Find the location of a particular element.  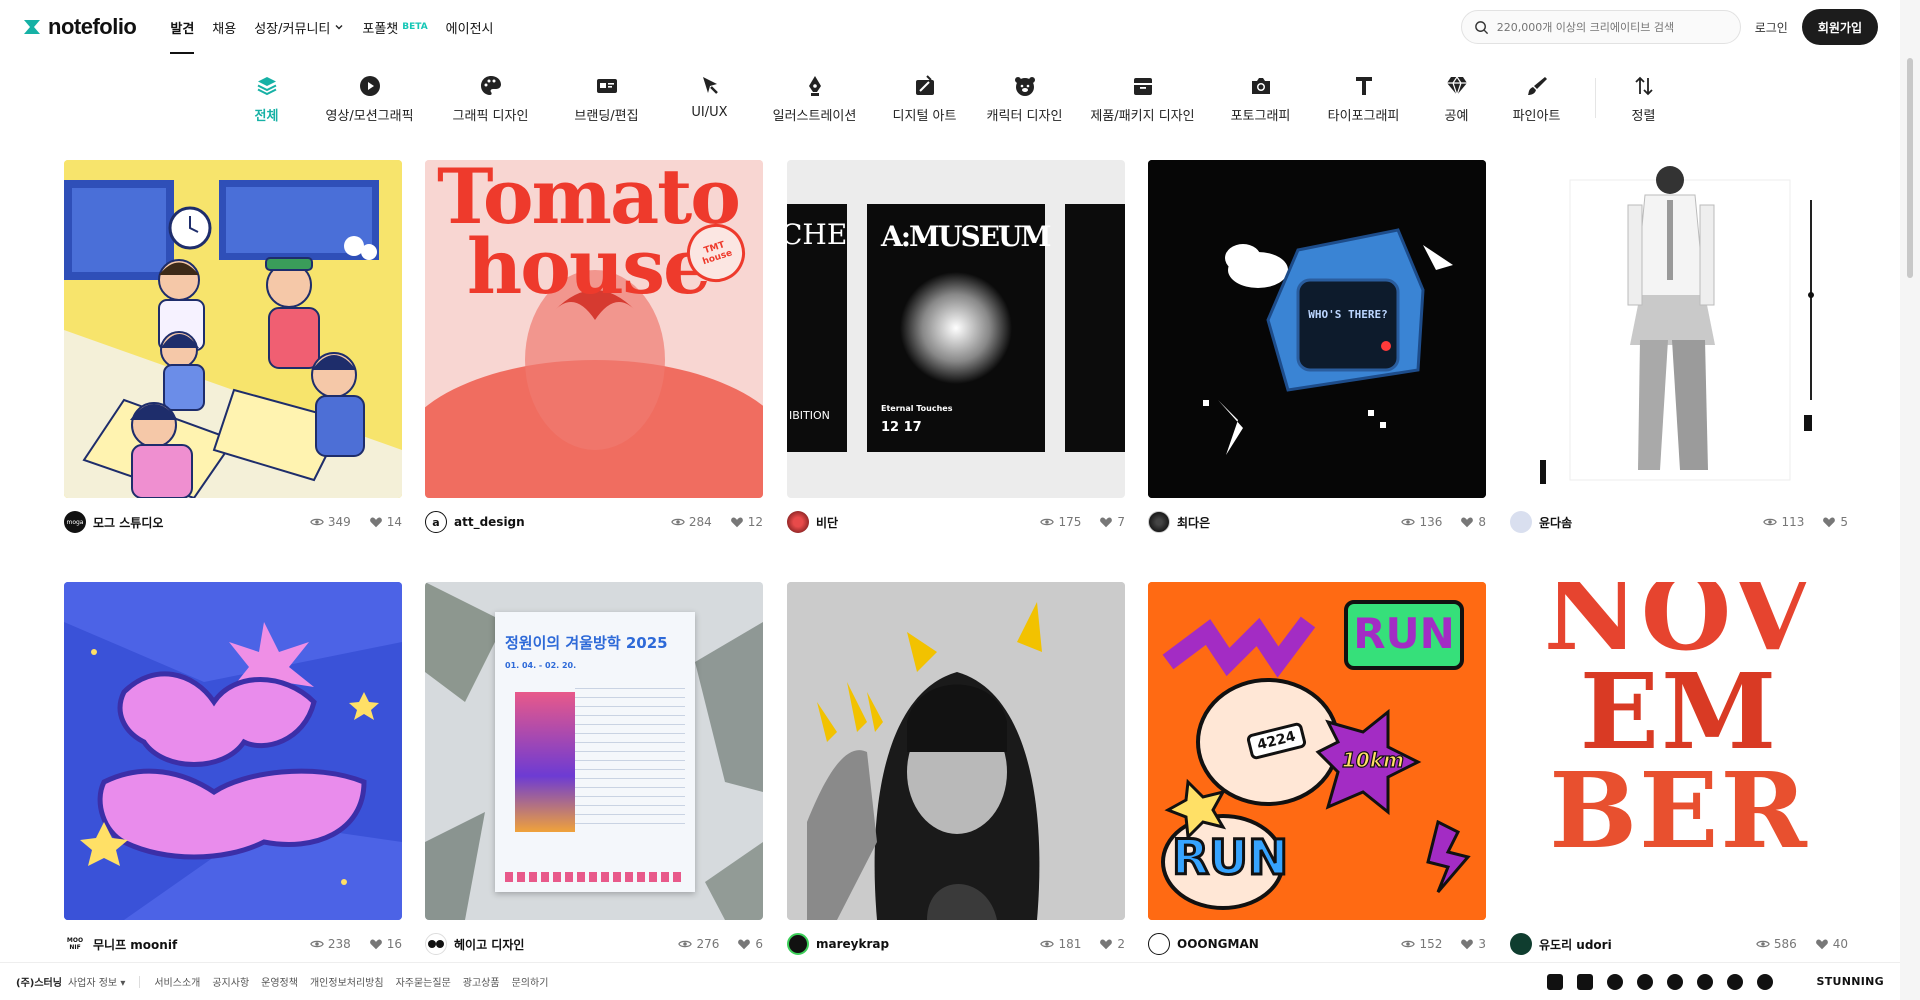

project-thumbnail: 정원이의 겨울방학 2025 01. 04. - 02. 20. is located at coordinates (594, 751).